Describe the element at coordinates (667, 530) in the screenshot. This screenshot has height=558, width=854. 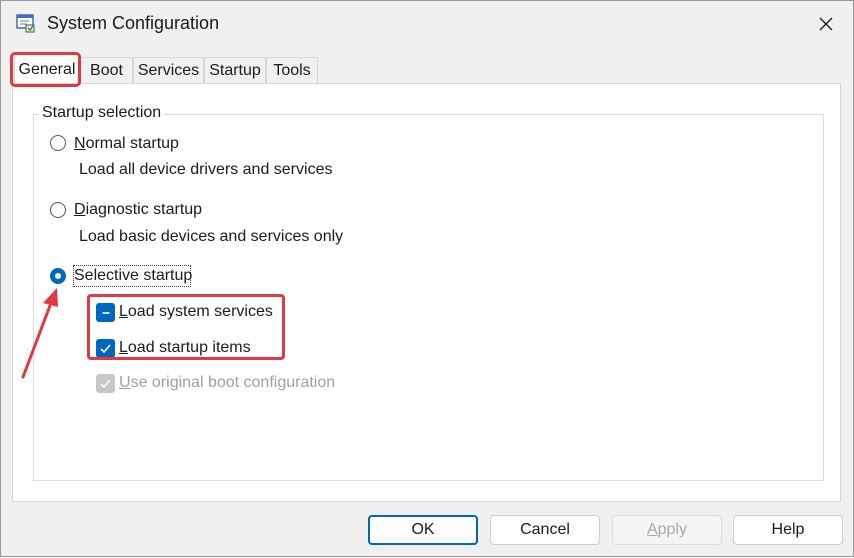
I see `apply-button: Apply` at that location.